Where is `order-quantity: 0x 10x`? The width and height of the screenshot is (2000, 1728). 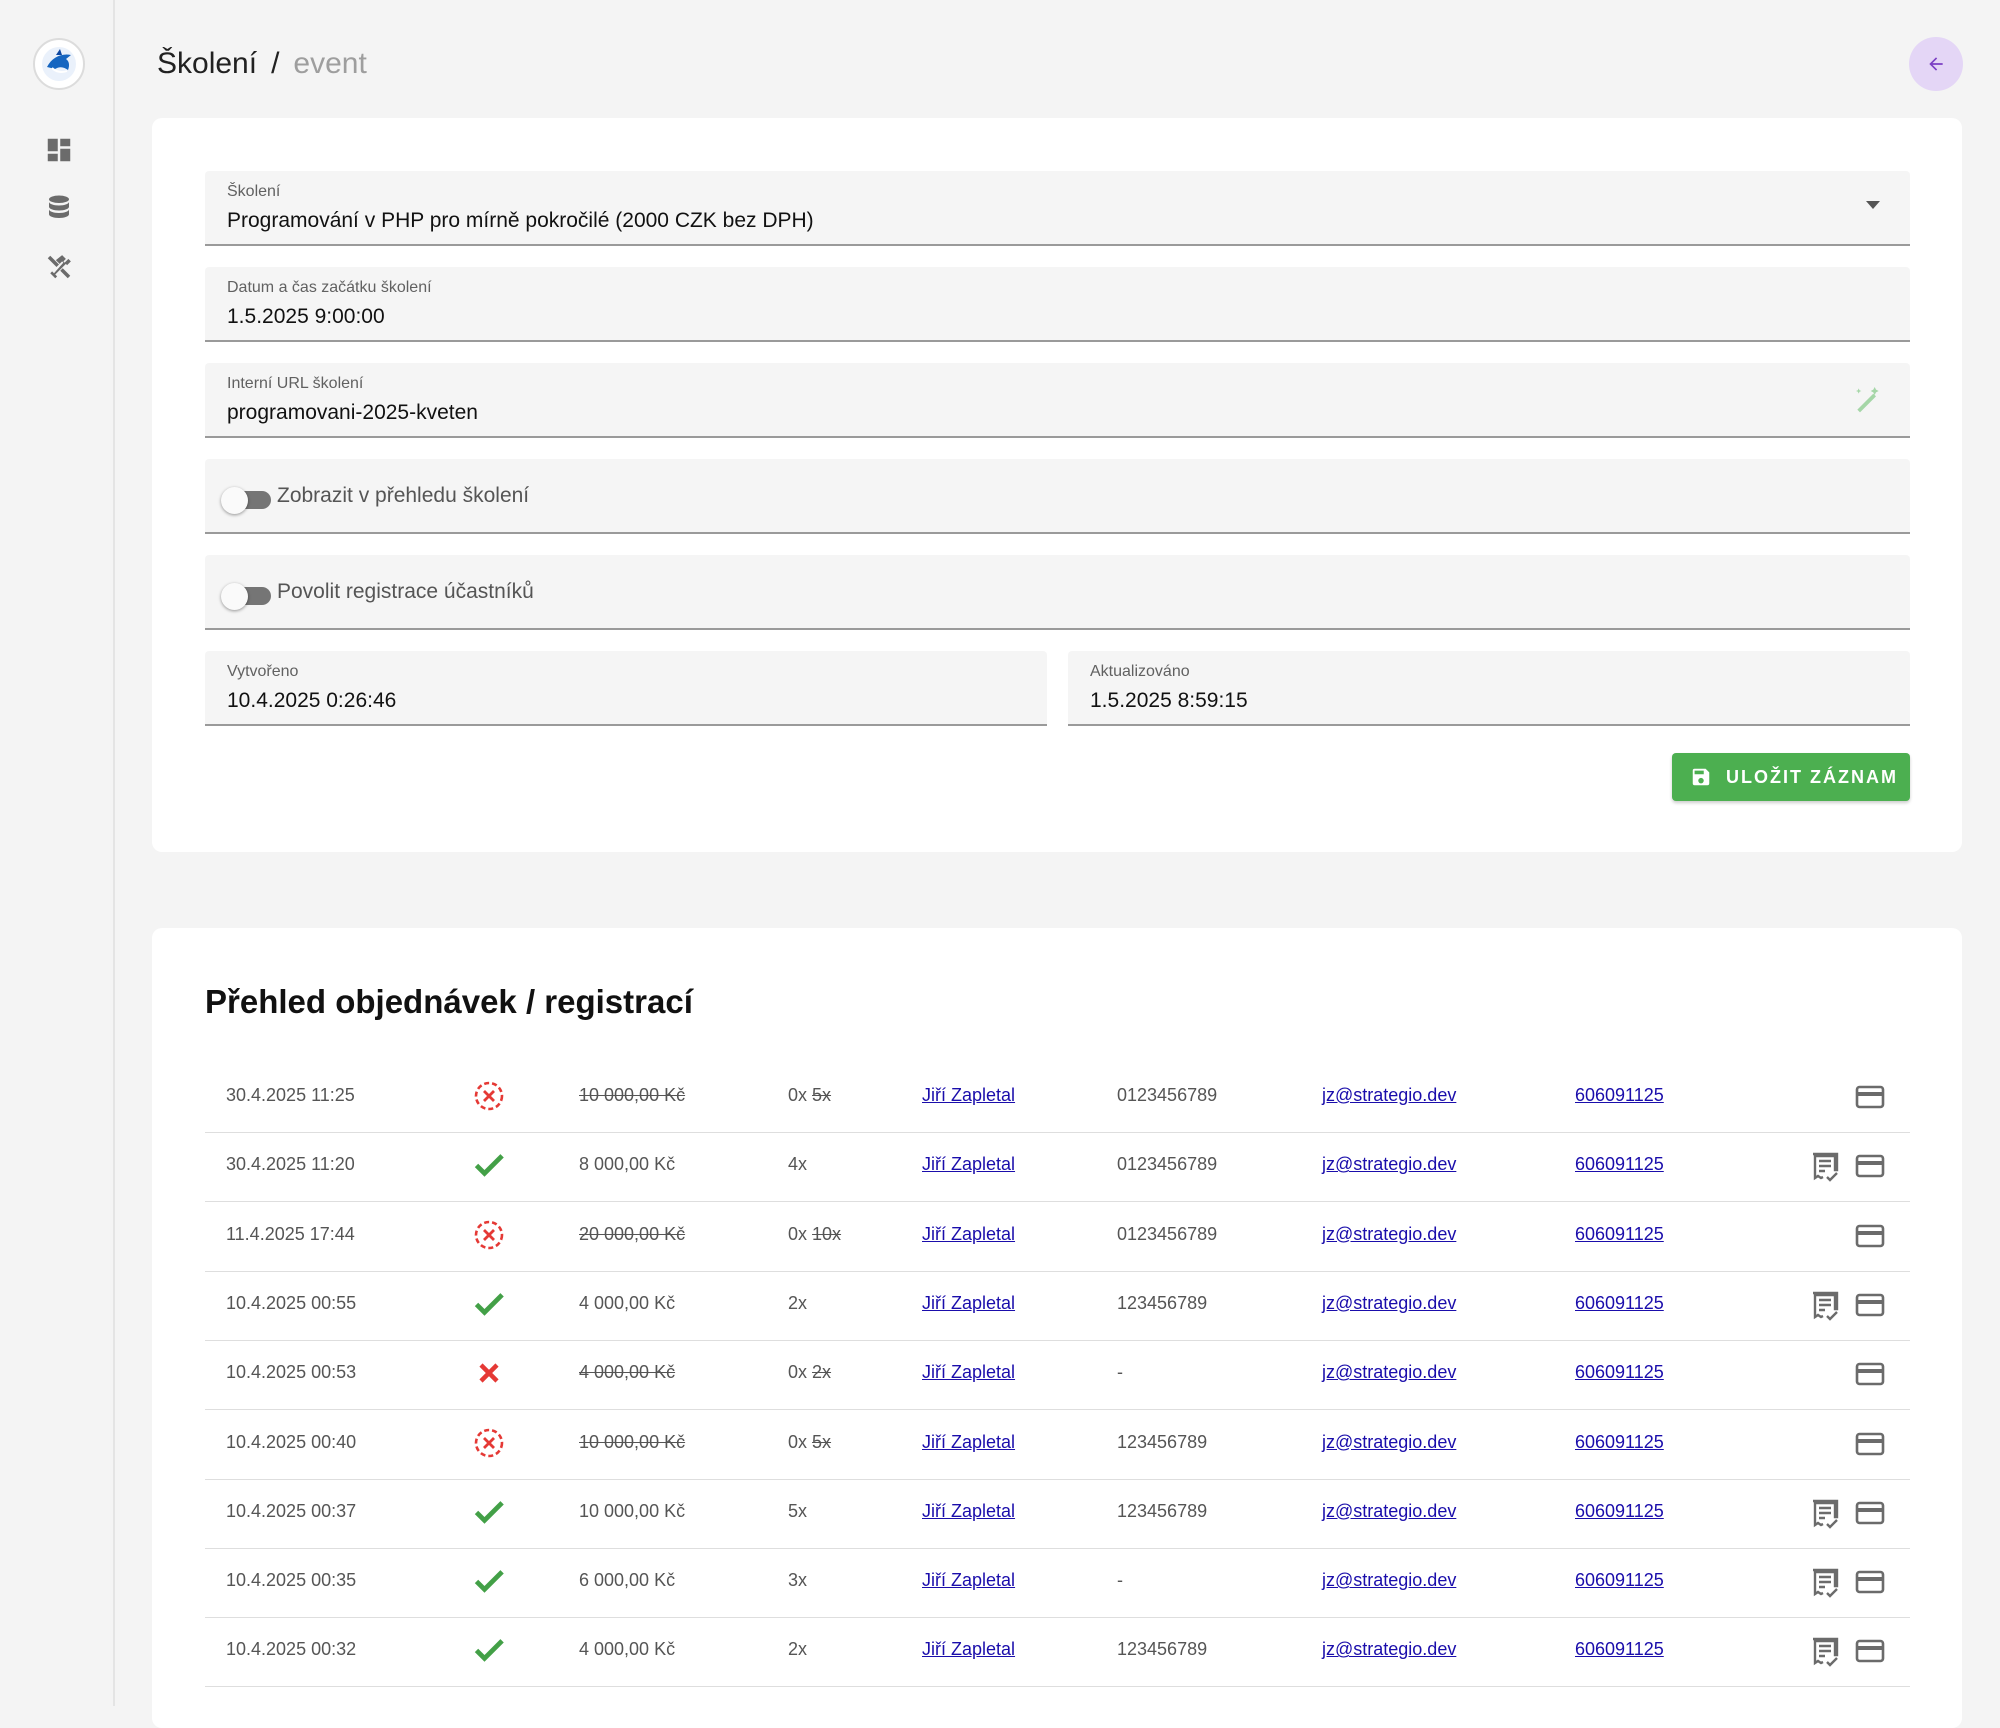
order-quantity: 0x 10x is located at coordinates (814, 1234).